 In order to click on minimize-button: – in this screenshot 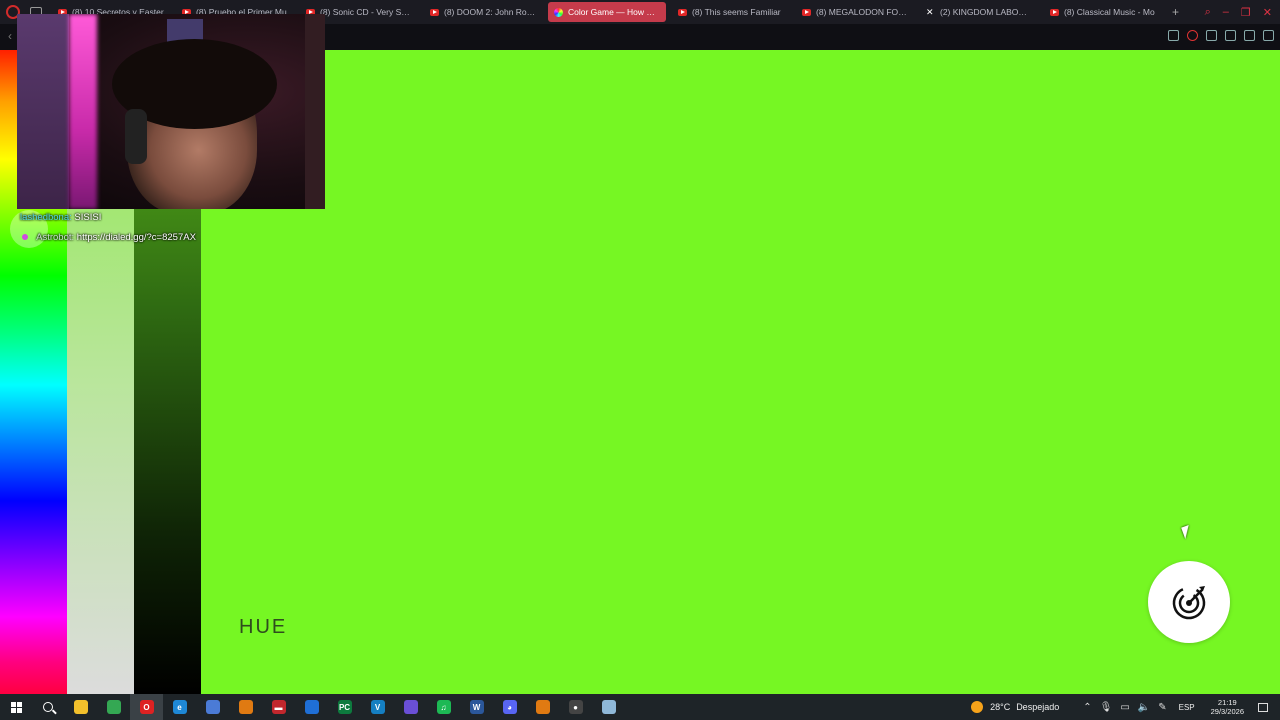, I will do `click(1226, 12)`.